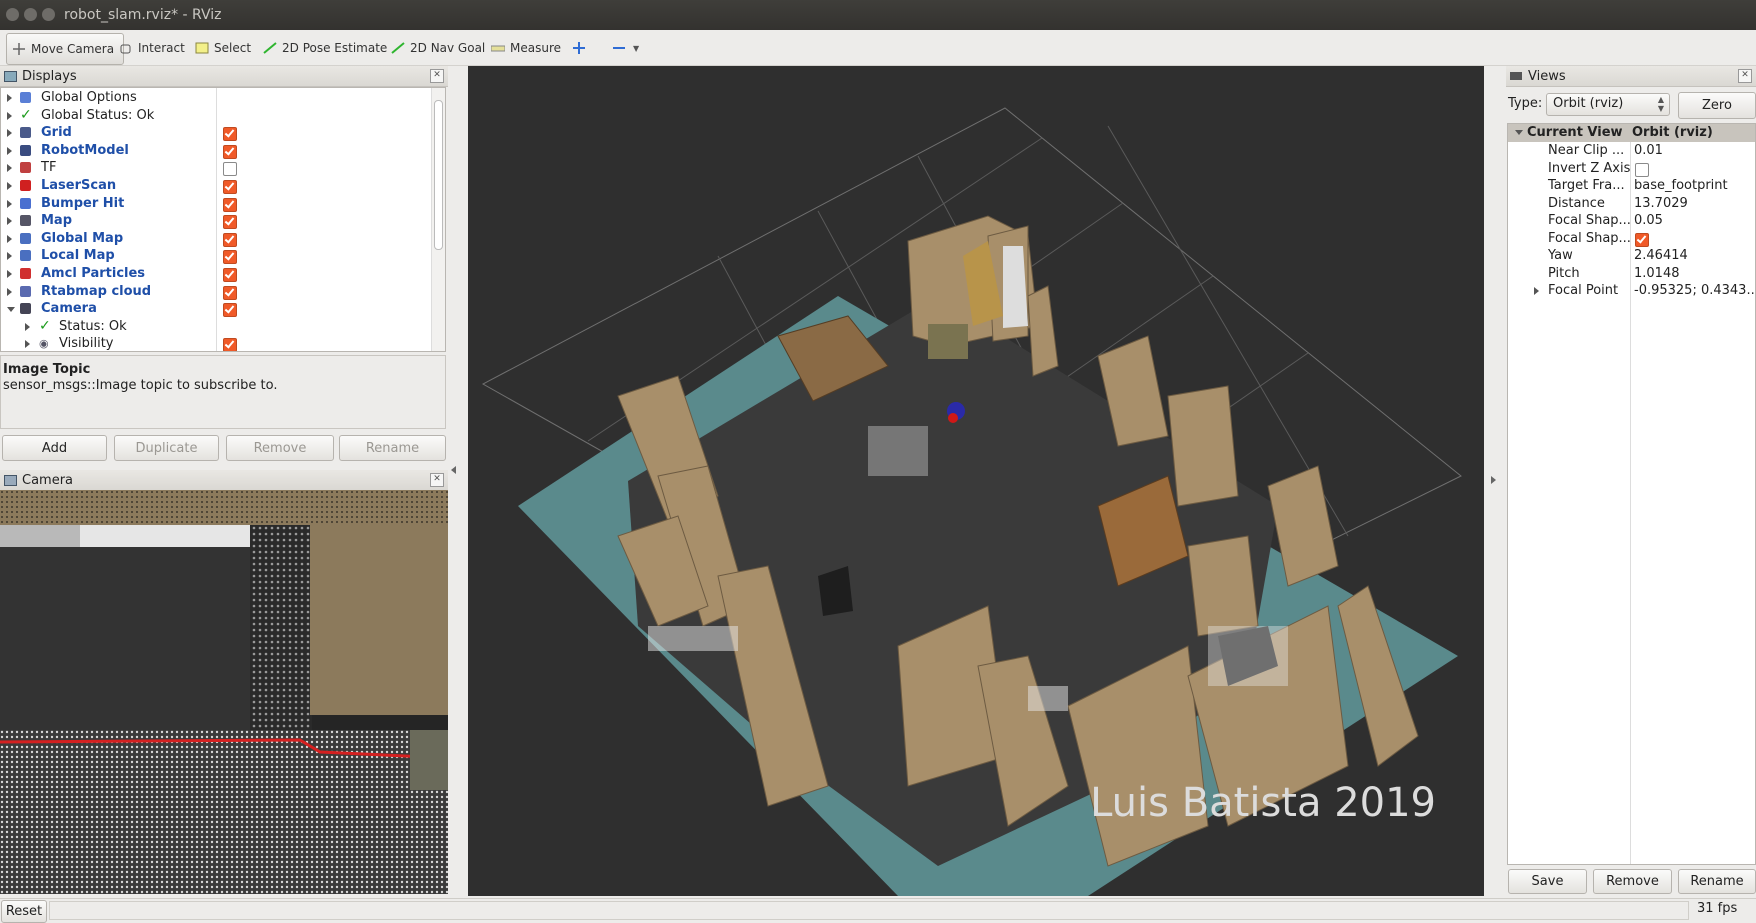  Describe the element at coordinates (1631, 204) in the screenshot. I see `view-property-row: Distance 13.7029` at that location.